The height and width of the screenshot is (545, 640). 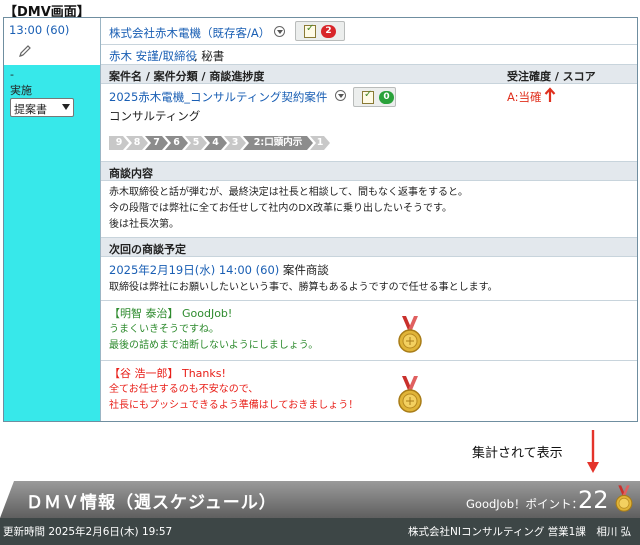 What do you see at coordinates (278, 143) in the screenshot?
I see `stage-chevron-current: 2:口頭内示` at bounding box center [278, 143].